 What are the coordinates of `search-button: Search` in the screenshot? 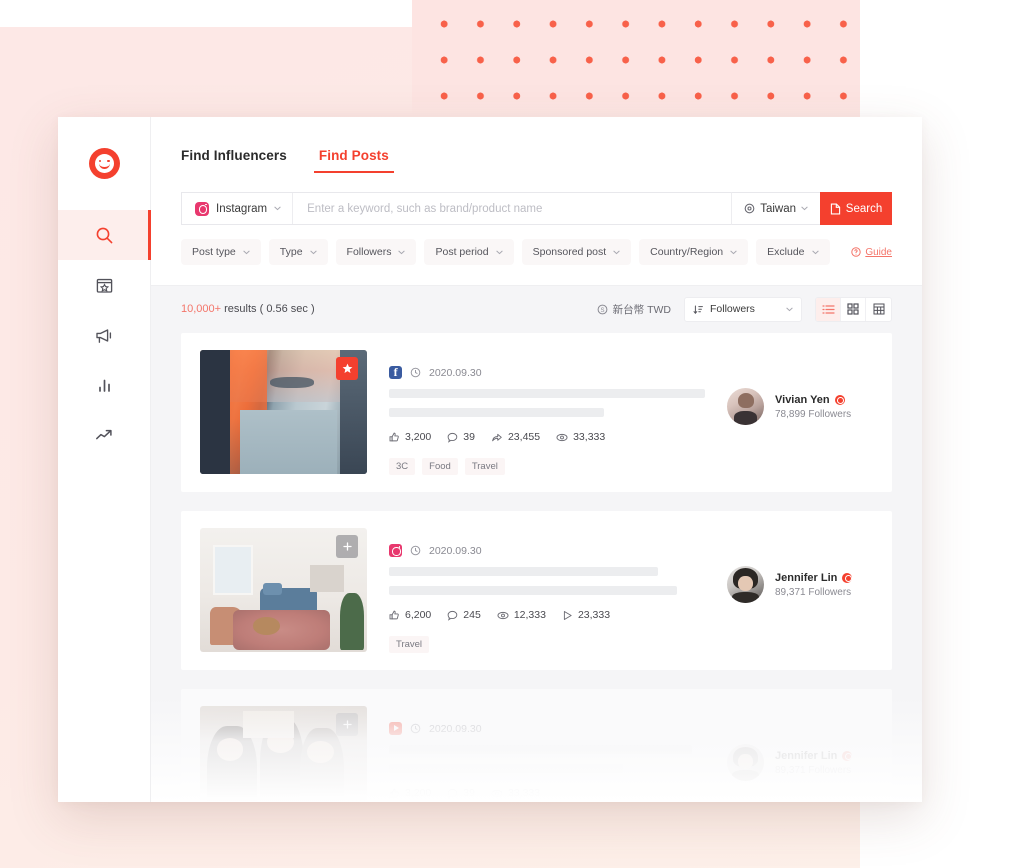 It's located at (856, 208).